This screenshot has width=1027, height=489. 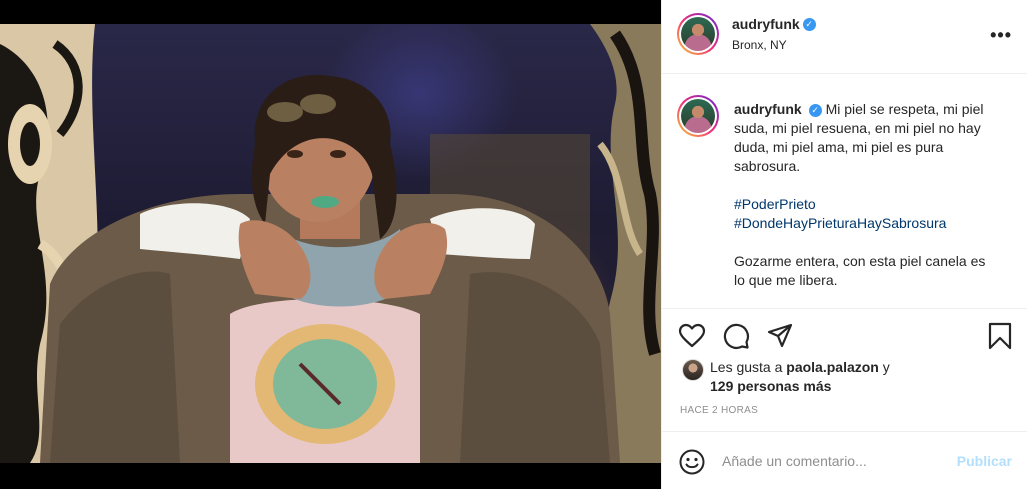 I want to click on comment-bar: Publicar, so click(x=844, y=460).